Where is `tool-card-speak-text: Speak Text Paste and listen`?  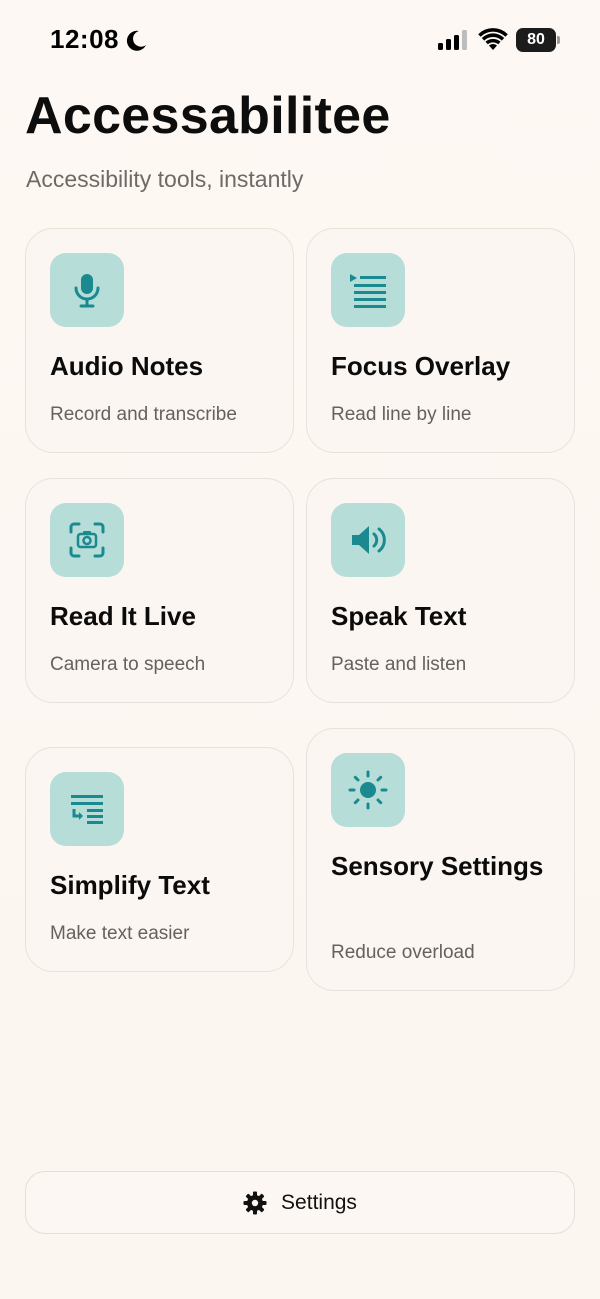 tool-card-speak-text: Speak Text Paste and listen is located at coordinates (440, 590).